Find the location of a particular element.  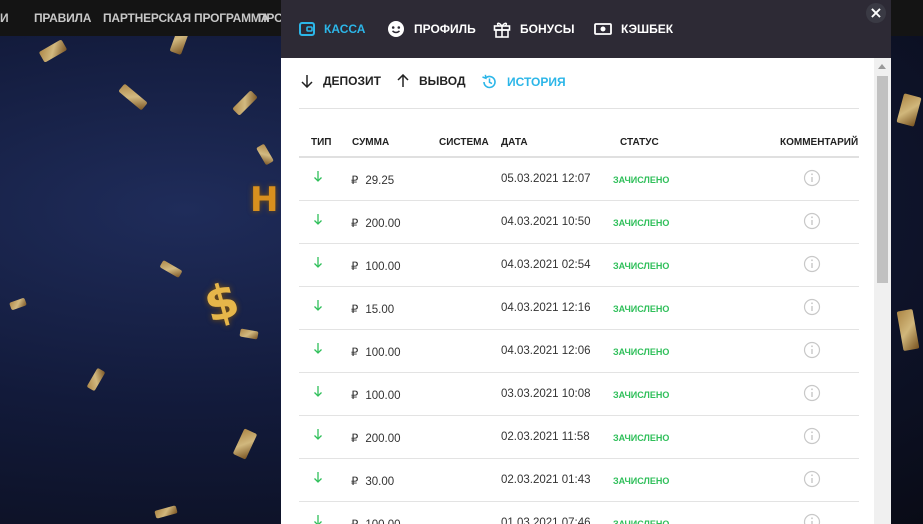

close-button: × is located at coordinates (876, 13).